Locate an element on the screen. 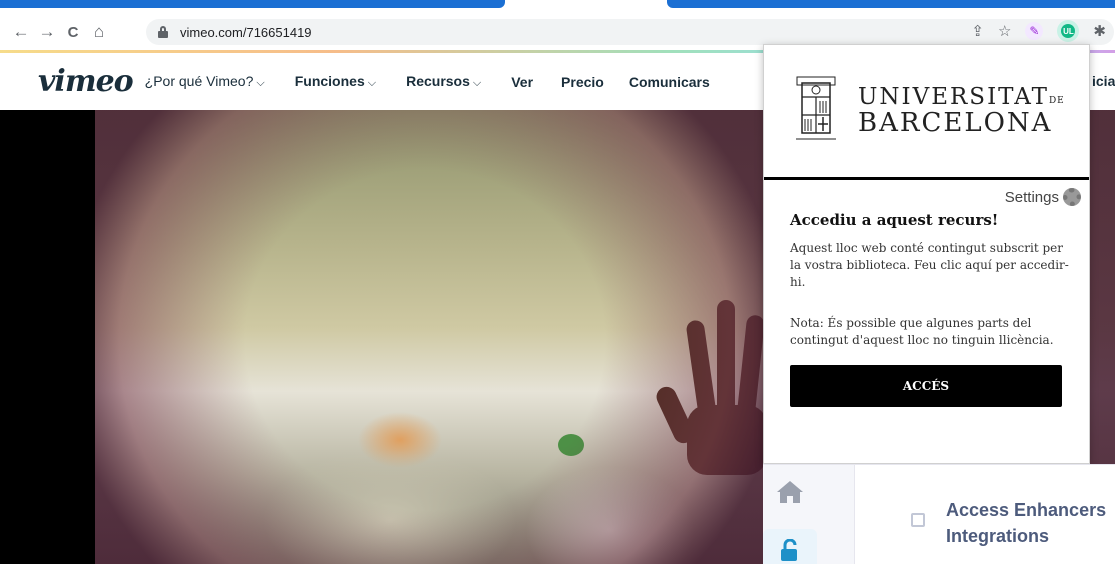 This screenshot has height=564, width=1115. home-icon: ⌂ is located at coordinates (99, 32).